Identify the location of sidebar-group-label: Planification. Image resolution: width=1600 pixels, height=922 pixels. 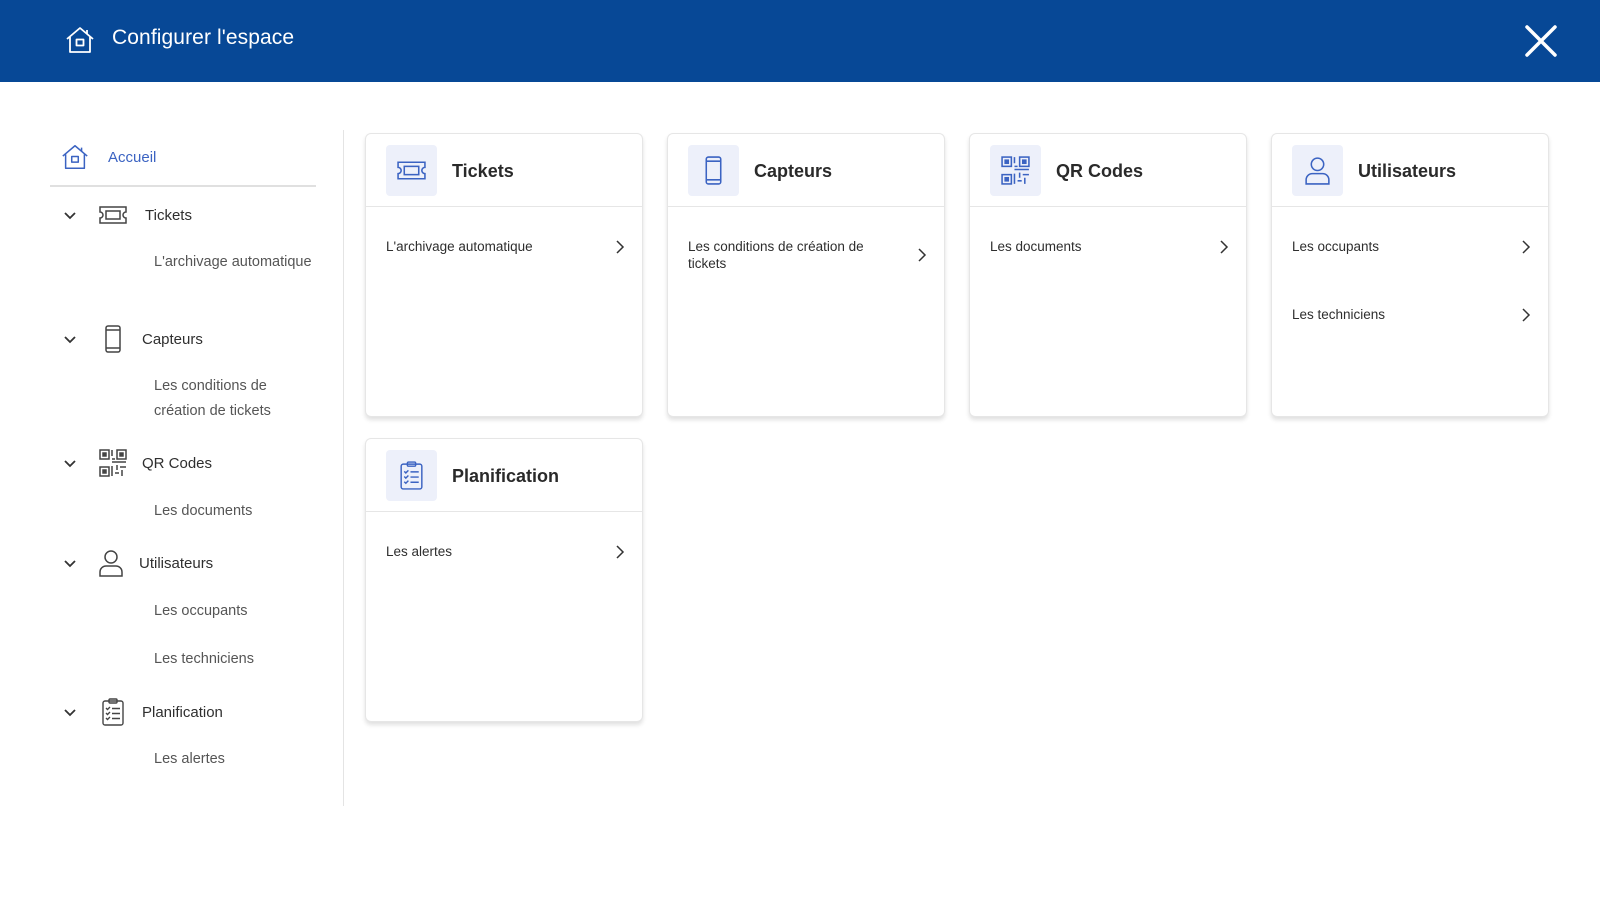
(182, 712).